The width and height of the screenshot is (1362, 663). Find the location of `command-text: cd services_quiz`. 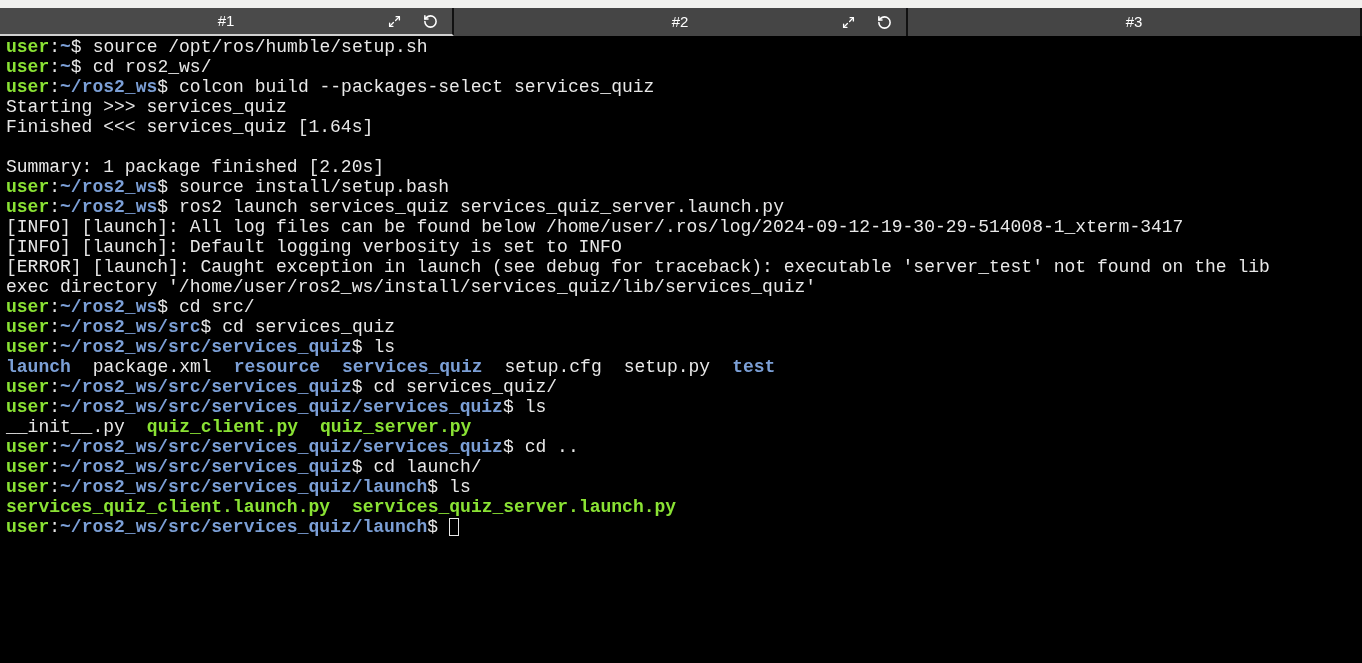

command-text: cd services_quiz is located at coordinates (309, 327).